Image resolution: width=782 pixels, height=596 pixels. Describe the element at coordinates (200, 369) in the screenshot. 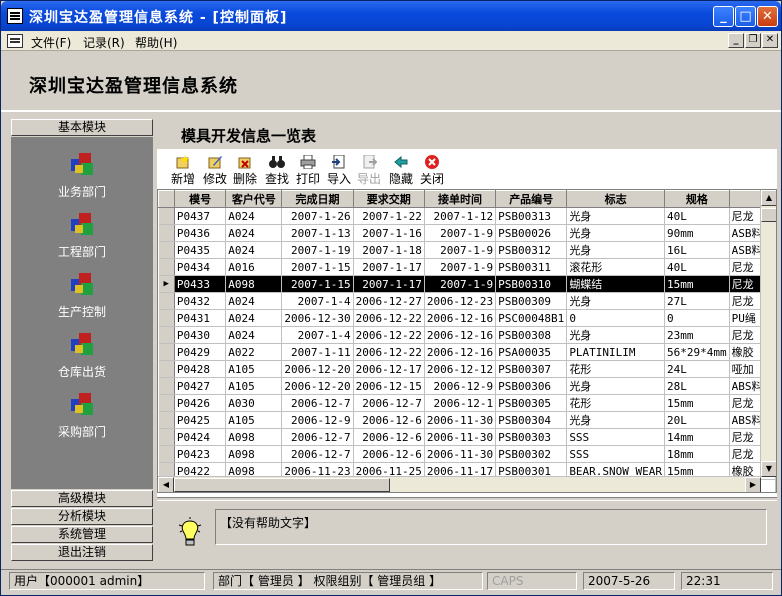

I see `table-cell: P0428` at that location.